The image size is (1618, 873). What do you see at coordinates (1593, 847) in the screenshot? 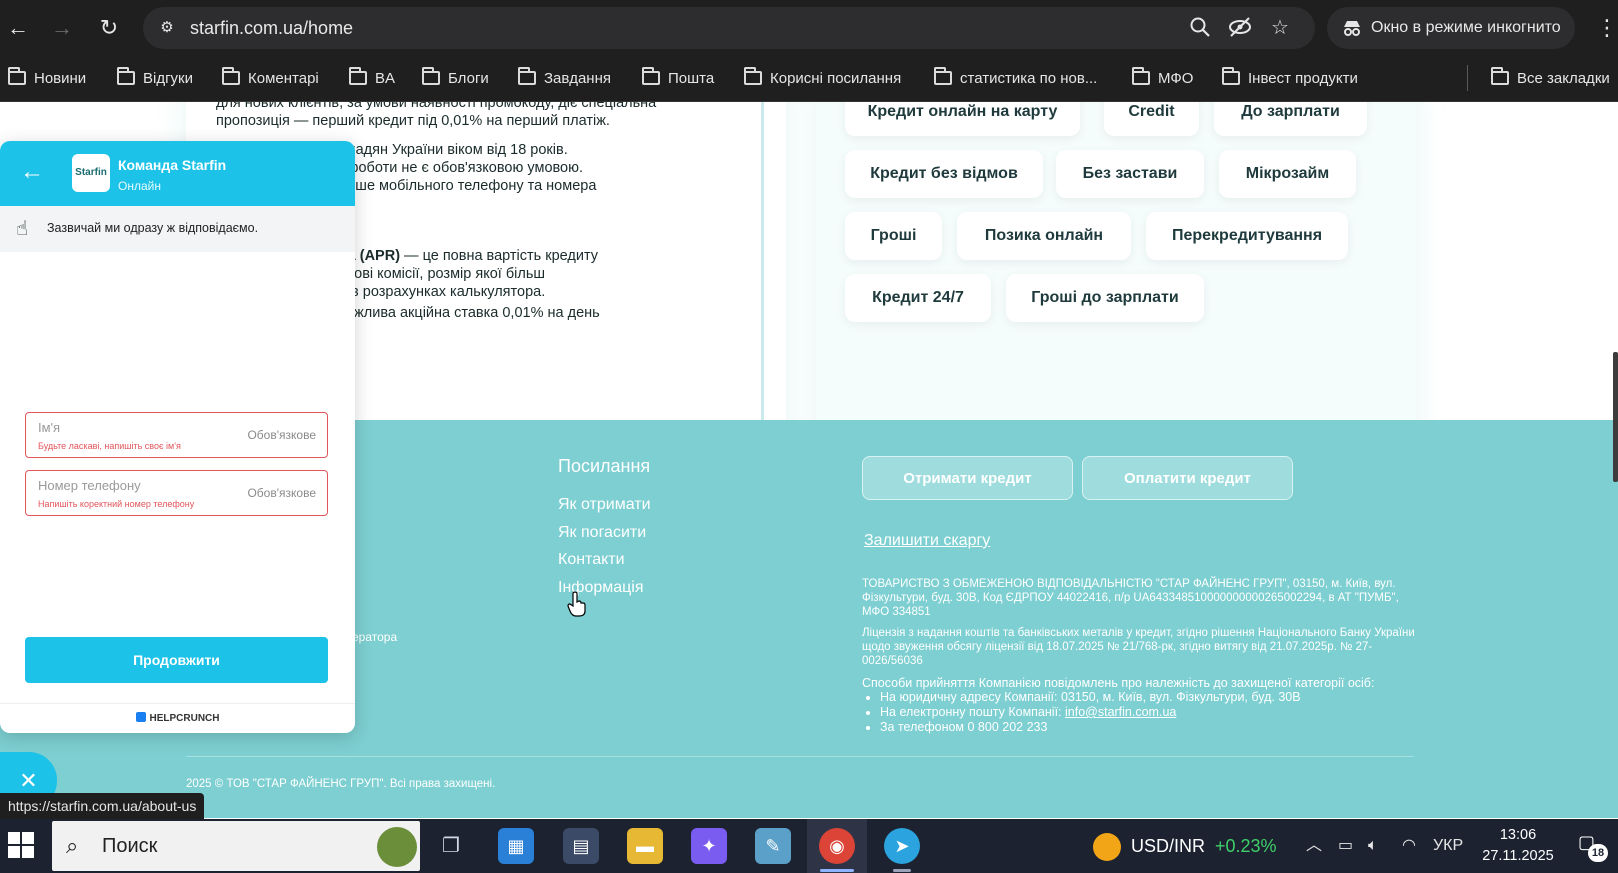
I see `notifications-icon: ▢ 18` at bounding box center [1593, 847].